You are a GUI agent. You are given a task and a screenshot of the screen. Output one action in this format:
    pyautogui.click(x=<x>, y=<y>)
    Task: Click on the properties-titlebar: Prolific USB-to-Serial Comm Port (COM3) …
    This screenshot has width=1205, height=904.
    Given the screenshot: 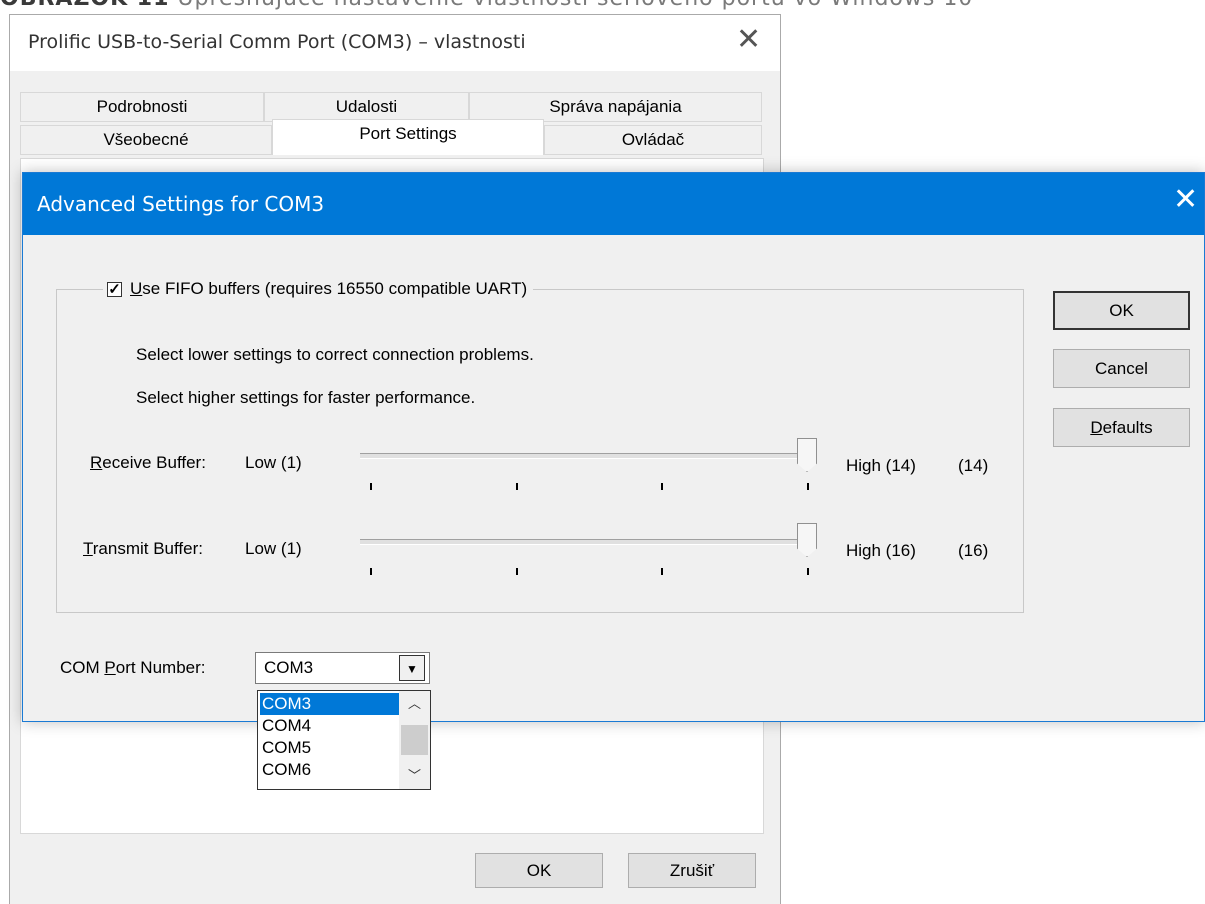 What is the action you would take?
    pyautogui.click(x=395, y=43)
    